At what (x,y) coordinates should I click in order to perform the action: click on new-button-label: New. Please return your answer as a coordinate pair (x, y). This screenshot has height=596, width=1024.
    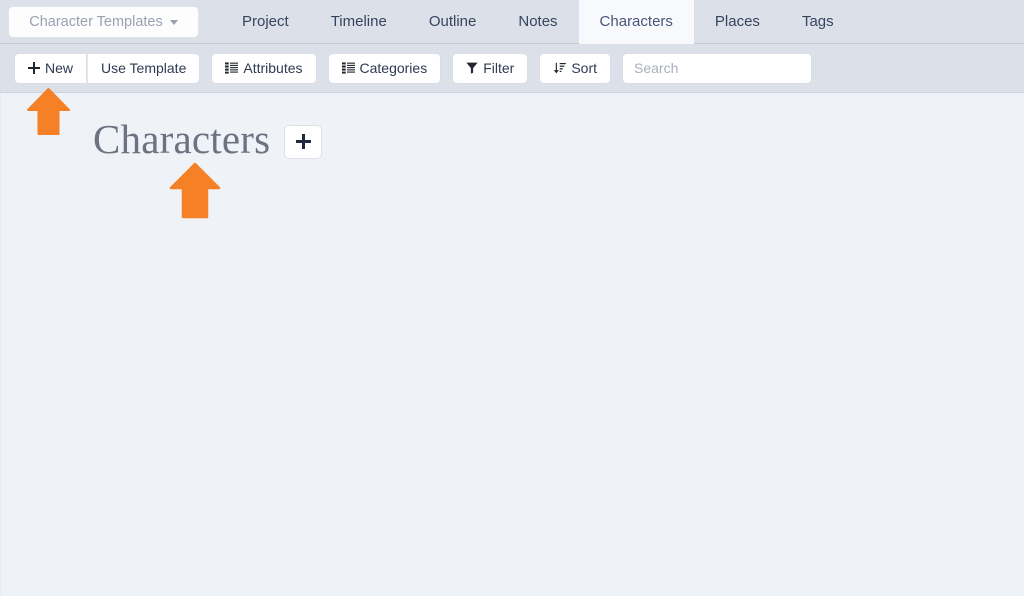
    Looking at the image, I should click on (59, 68).